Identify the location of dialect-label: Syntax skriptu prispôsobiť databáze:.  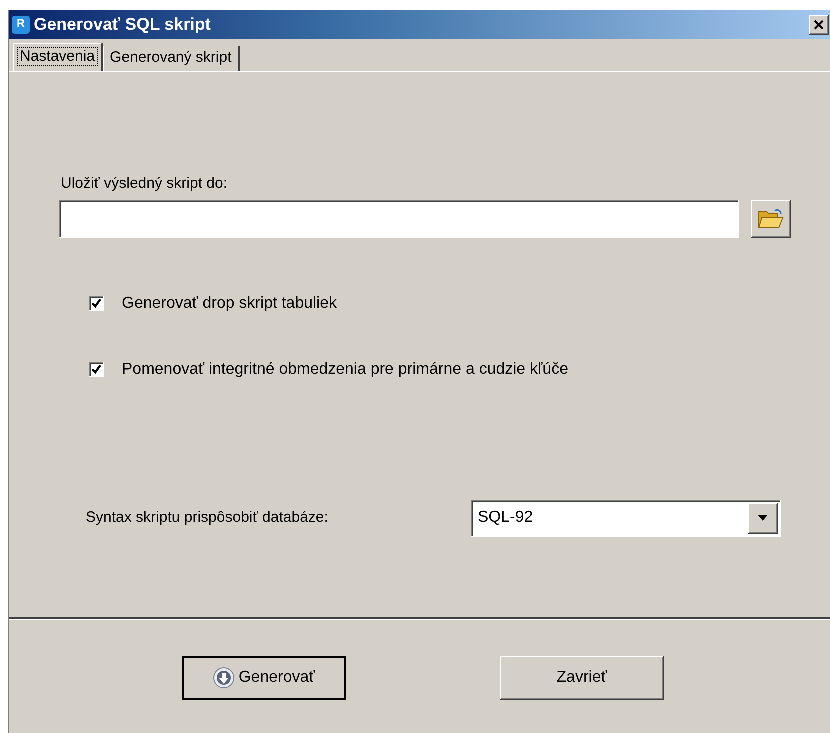
(208, 518).